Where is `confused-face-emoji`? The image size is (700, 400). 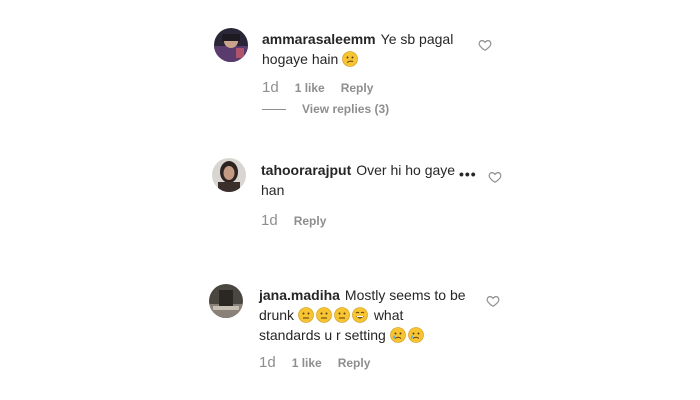 confused-face-emoji is located at coordinates (350, 59).